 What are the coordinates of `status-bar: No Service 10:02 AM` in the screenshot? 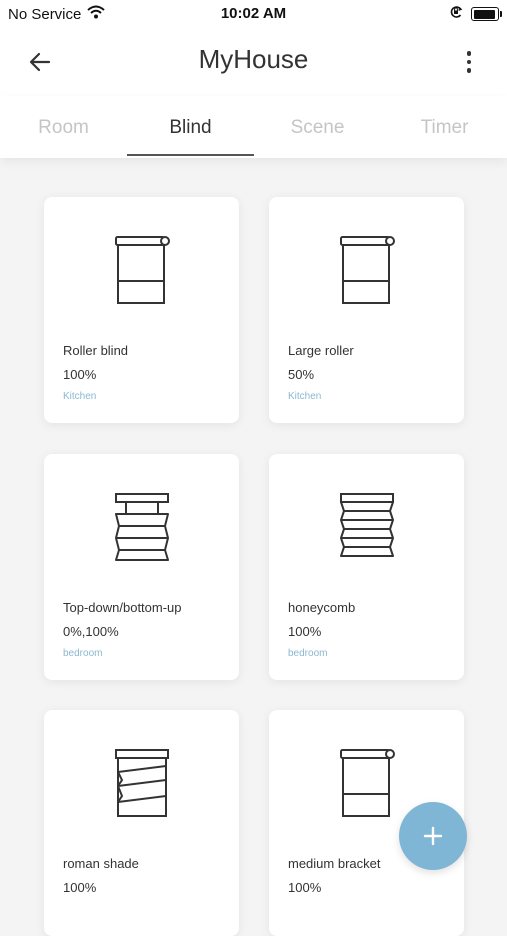 It's located at (253, 14).